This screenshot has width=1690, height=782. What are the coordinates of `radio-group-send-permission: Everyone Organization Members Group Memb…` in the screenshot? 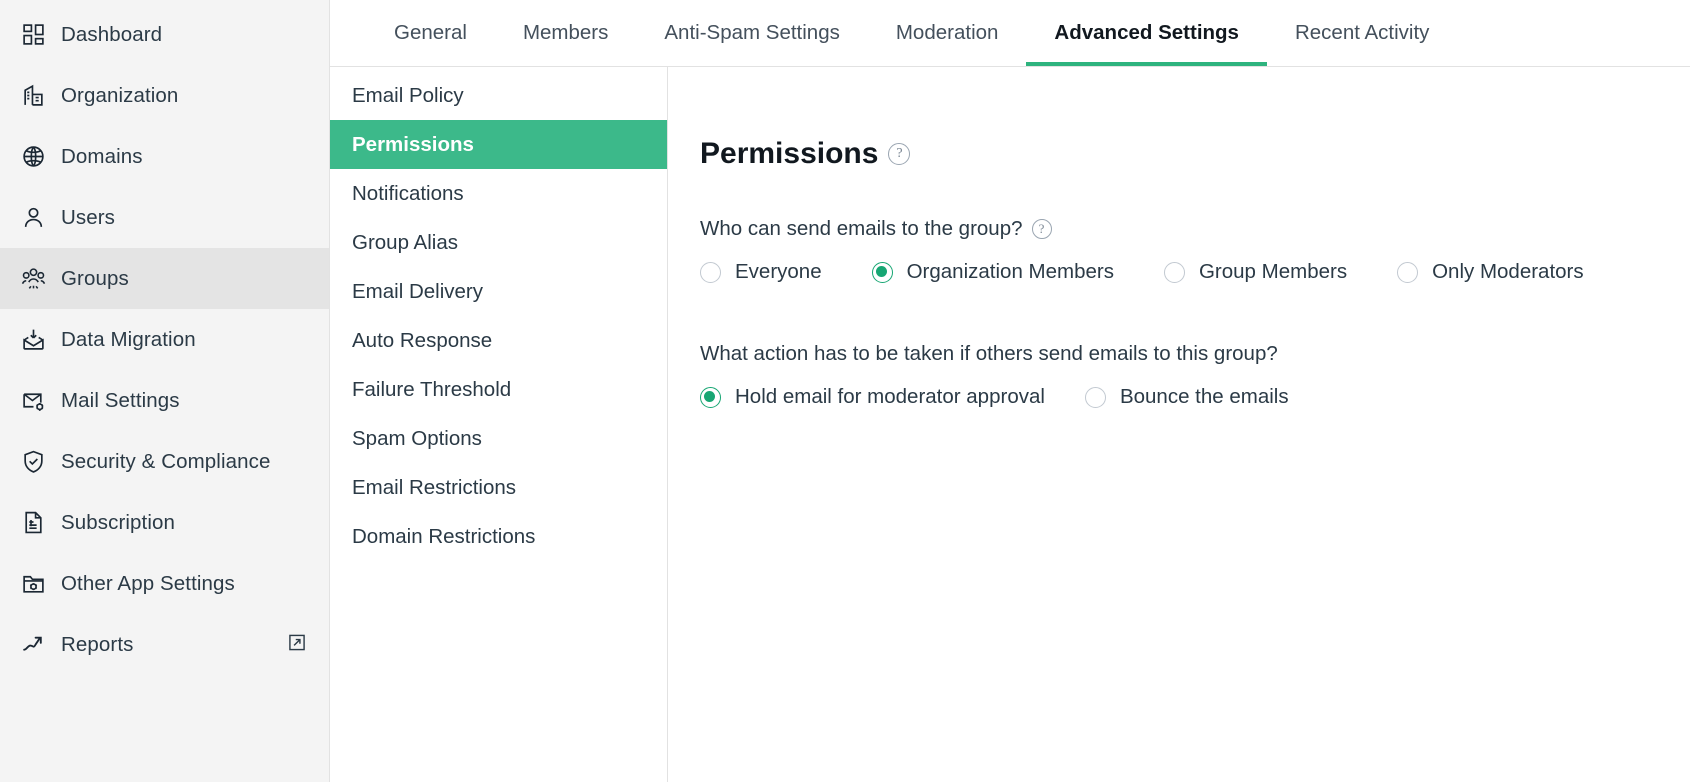 It's located at (1195, 272).